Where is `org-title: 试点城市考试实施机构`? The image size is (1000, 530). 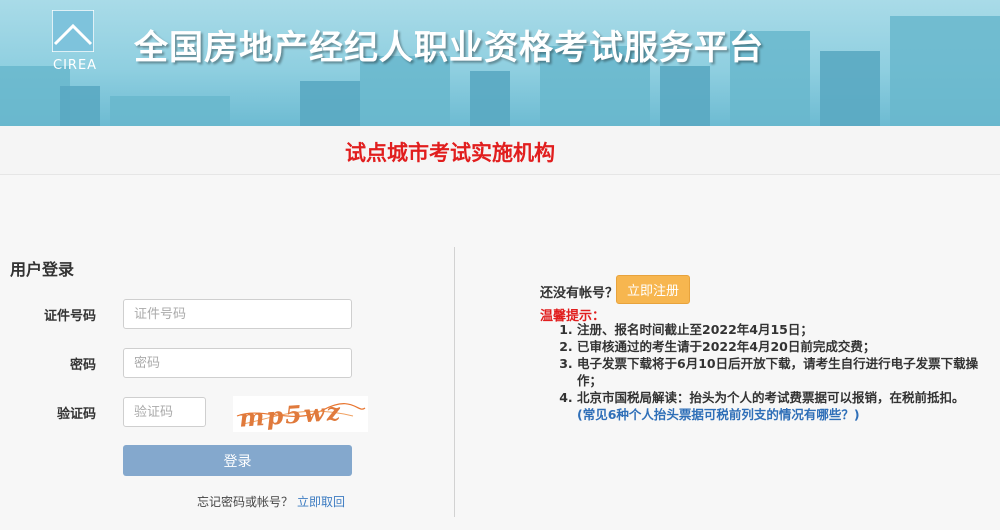
org-title: 试点城市考试实施机构 is located at coordinates (450, 153).